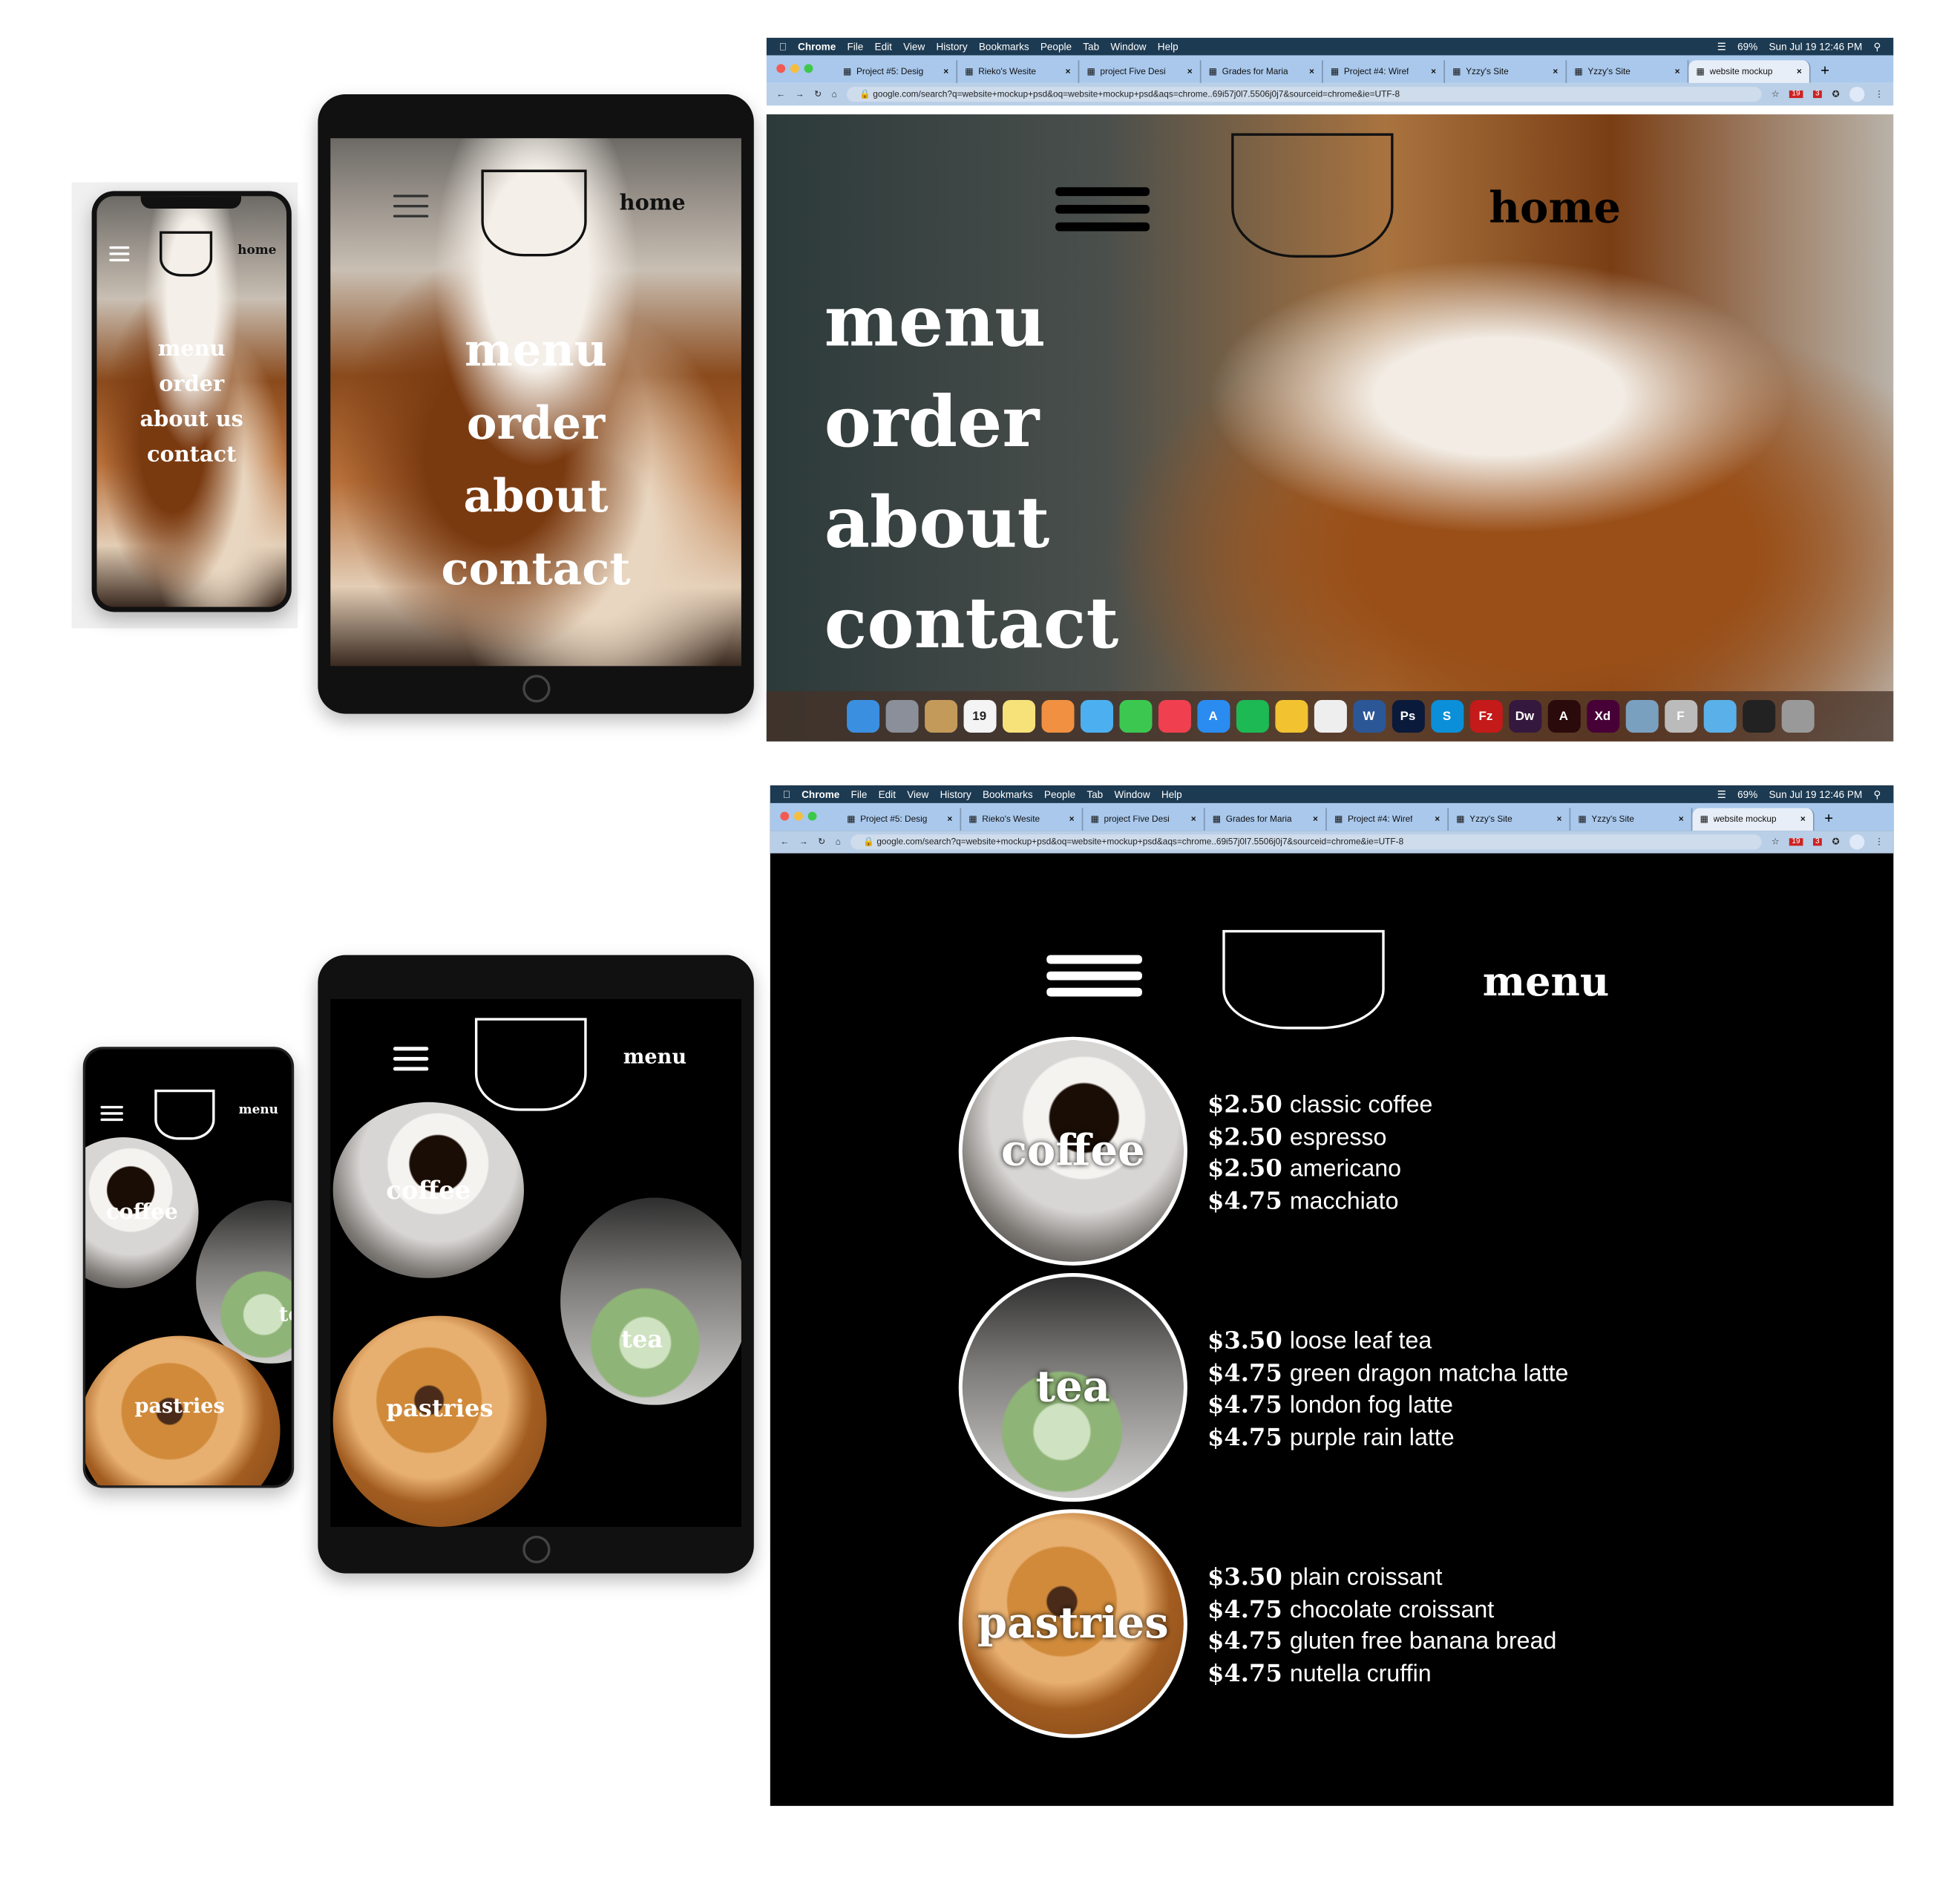  What do you see at coordinates (1319, 1106) in the screenshot?
I see `menu-item: $2.50 classic coffee` at bounding box center [1319, 1106].